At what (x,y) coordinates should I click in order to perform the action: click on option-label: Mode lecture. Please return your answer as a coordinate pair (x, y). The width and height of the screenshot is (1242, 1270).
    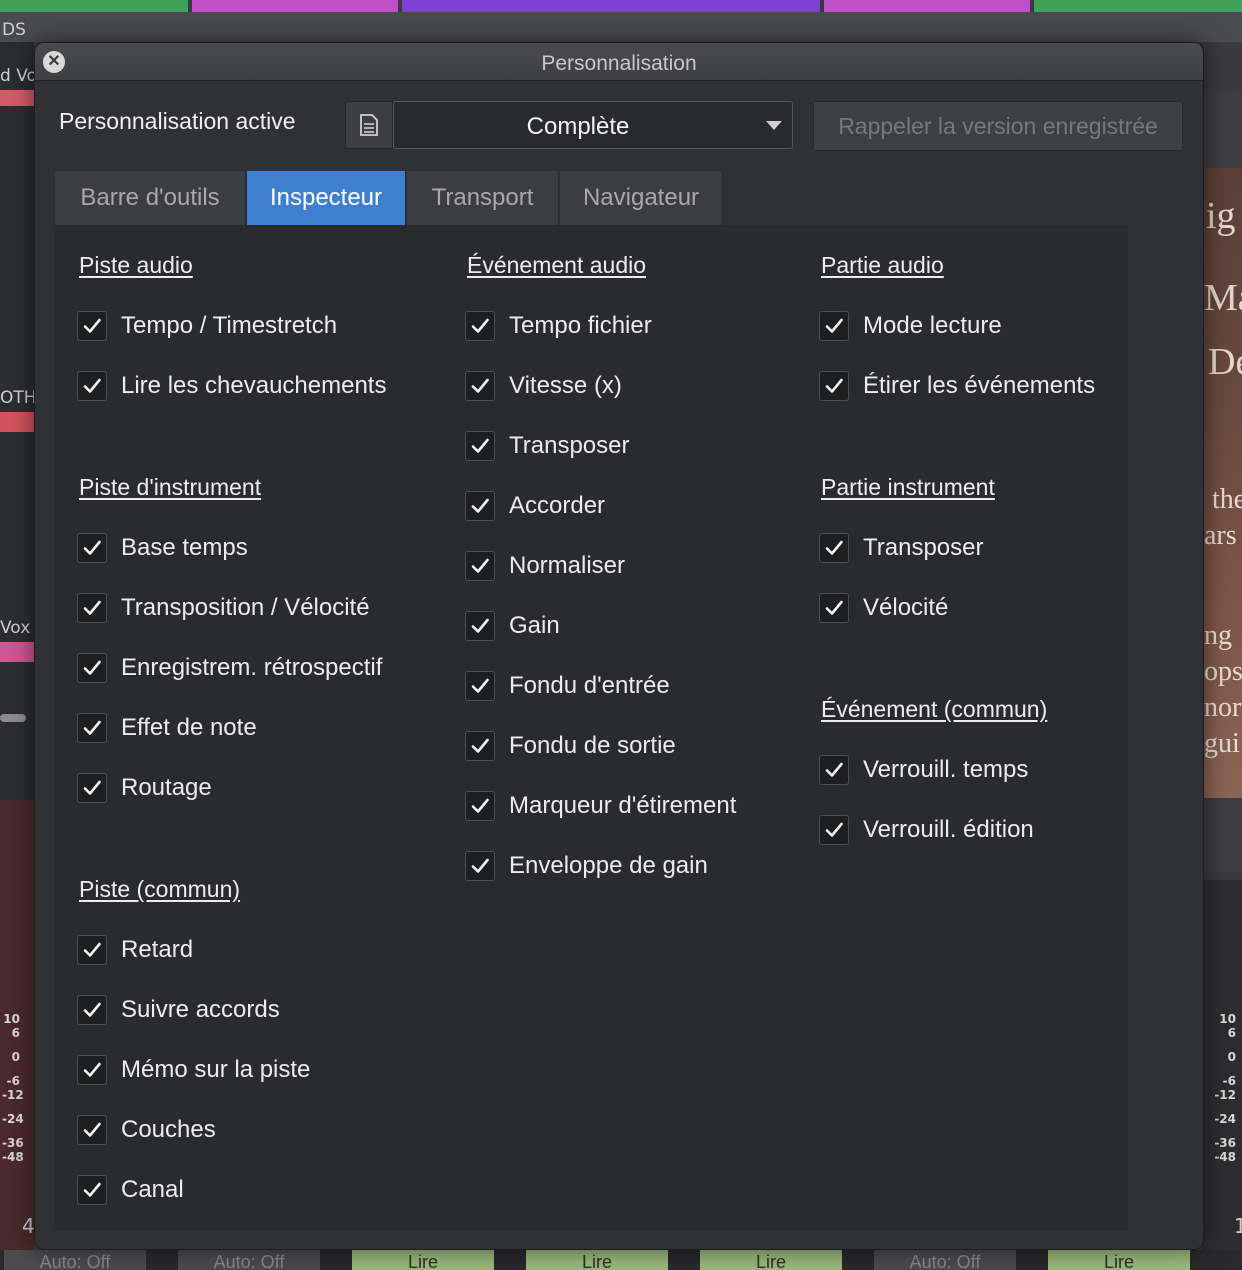
    Looking at the image, I should click on (932, 325).